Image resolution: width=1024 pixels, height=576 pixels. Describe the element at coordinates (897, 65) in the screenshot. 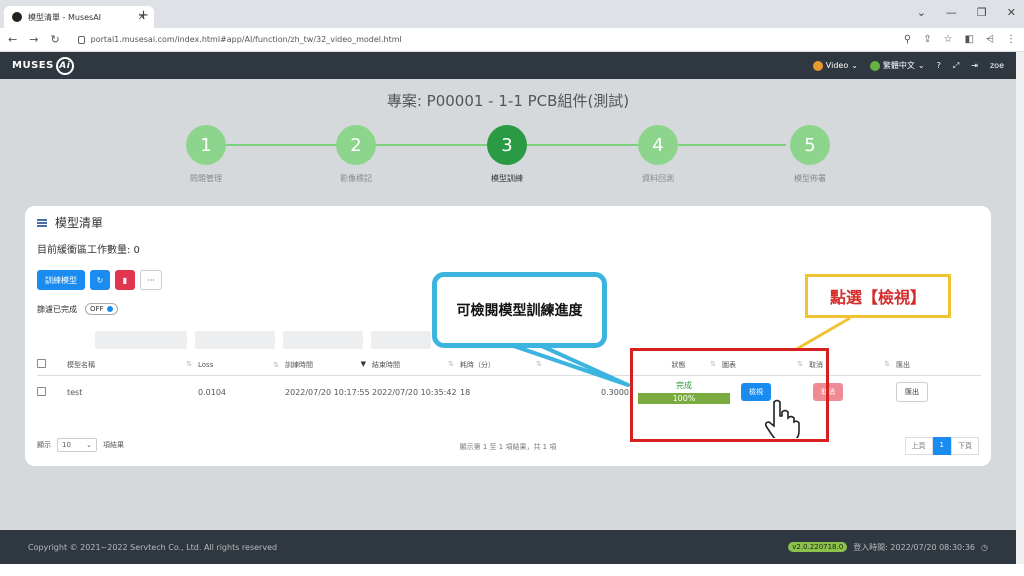

I see `language-menu: 繁體中文 ⌄` at that location.